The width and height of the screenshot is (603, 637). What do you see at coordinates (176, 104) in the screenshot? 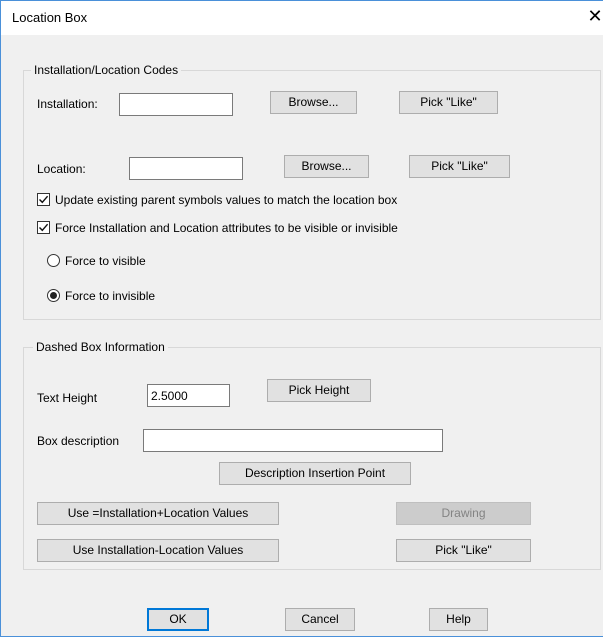
I see `installation-input` at bounding box center [176, 104].